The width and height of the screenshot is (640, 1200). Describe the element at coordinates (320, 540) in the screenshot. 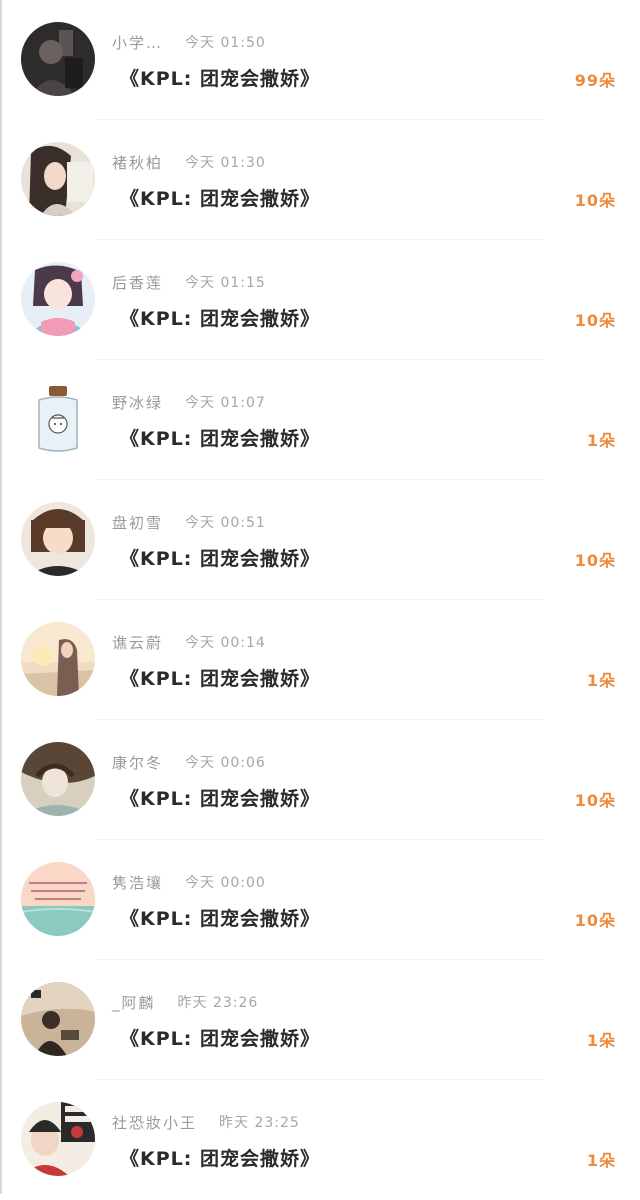

I see `list-item: 盘初雪 今天 00:51 《KPL: 团宠会撒娇》 10朵` at that location.